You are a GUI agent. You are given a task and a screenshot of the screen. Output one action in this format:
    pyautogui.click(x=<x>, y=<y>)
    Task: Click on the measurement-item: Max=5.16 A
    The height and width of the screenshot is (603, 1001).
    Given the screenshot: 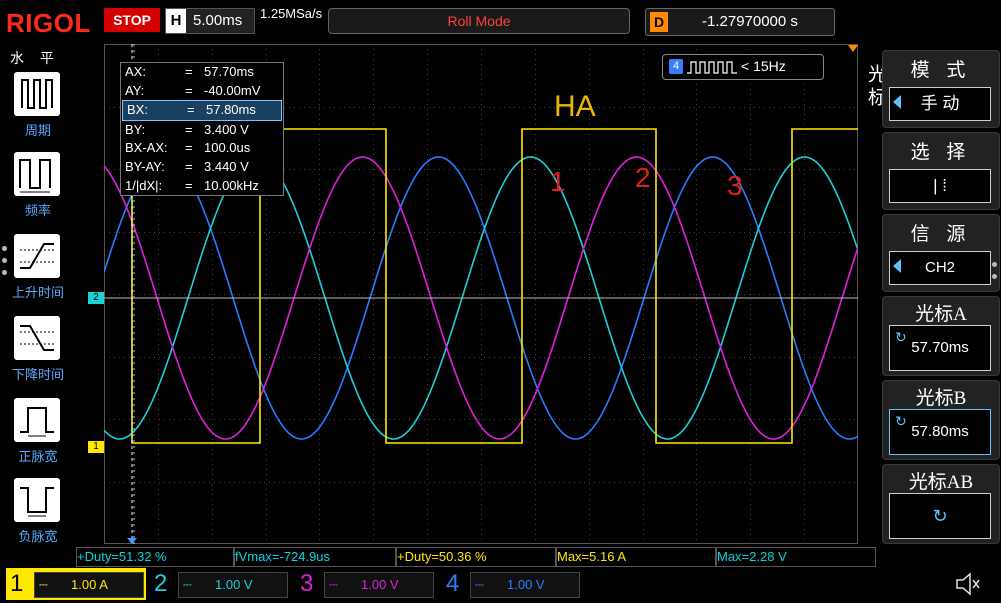 What is the action you would take?
    pyautogui.click(x=636, y=557)
    